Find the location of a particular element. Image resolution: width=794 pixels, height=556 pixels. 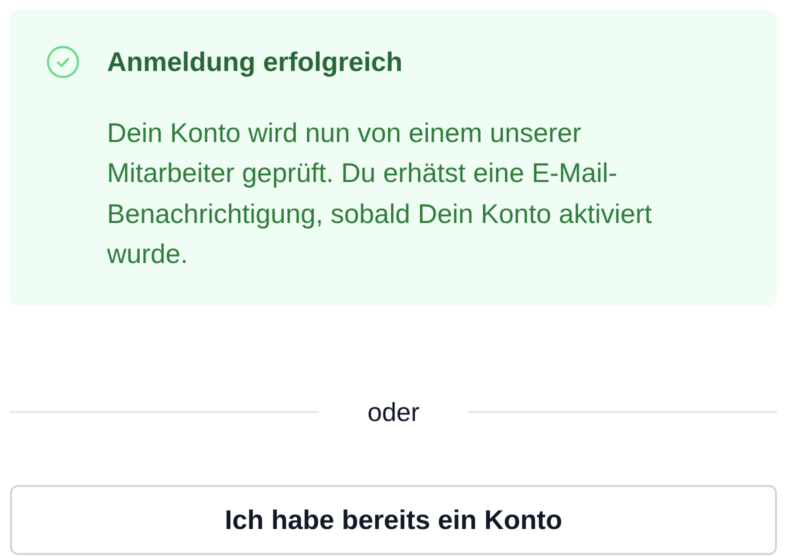

divider-label: oder is located at coordinates (393, 412).